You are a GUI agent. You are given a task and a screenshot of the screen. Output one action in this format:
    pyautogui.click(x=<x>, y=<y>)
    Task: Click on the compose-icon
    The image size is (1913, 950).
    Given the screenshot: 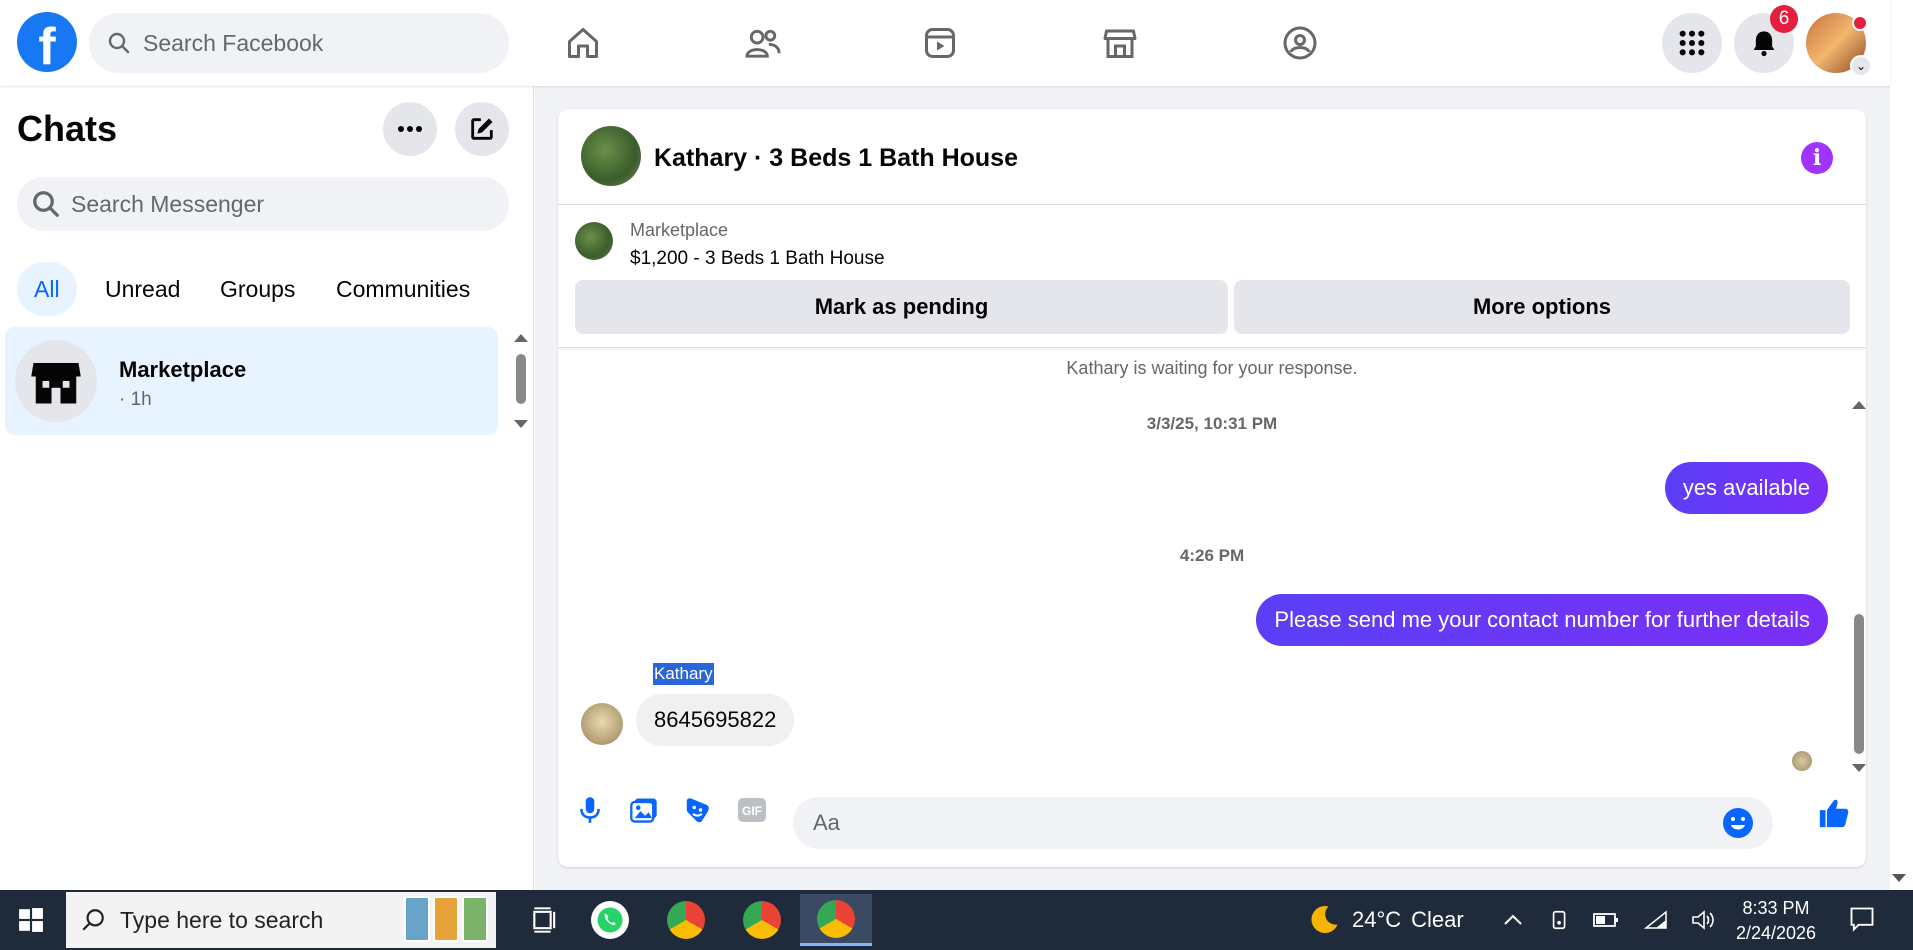 What is the action you would take?
    pyautogui.click(x=482, y=129)
    